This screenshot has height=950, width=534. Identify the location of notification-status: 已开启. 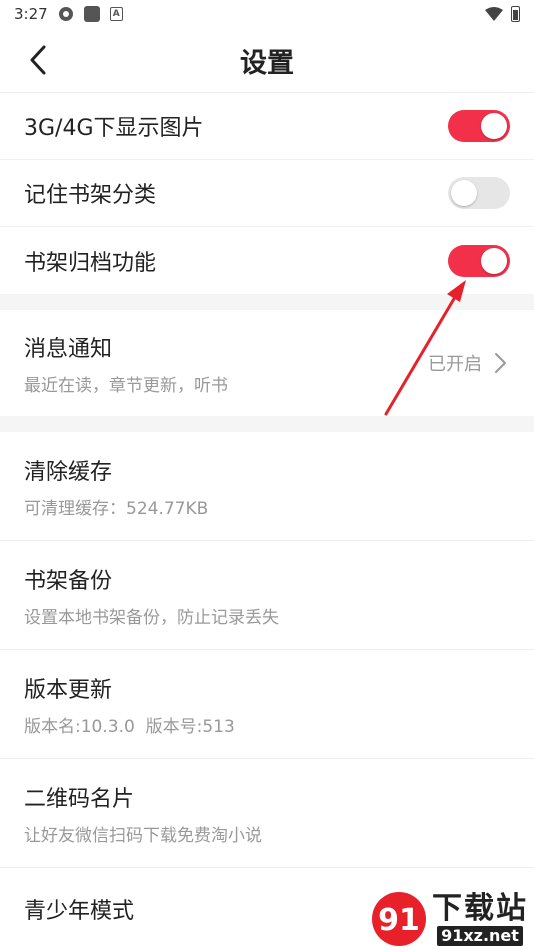
(455, 364).